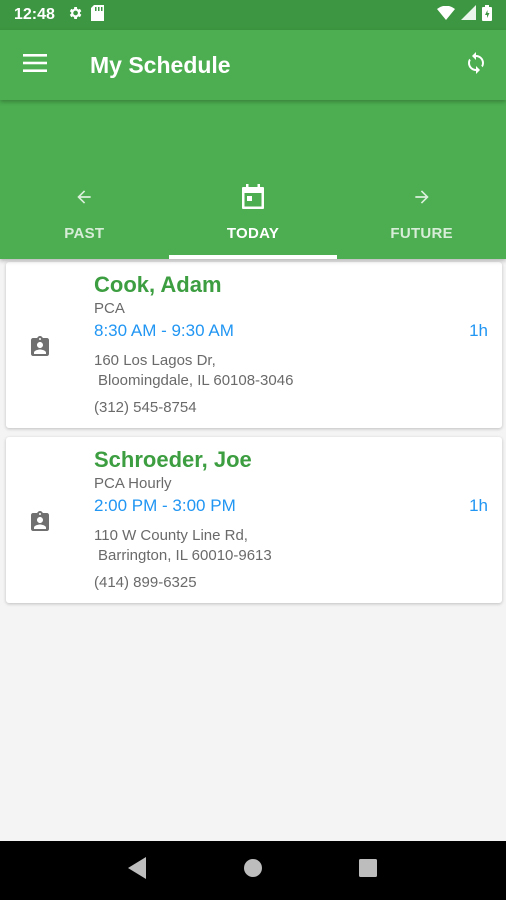 The image size is (506, 900). What do you see at coordinates (253, 197) in the screenshot?
I see `calendar-icon` at bounding box center [253, 197].